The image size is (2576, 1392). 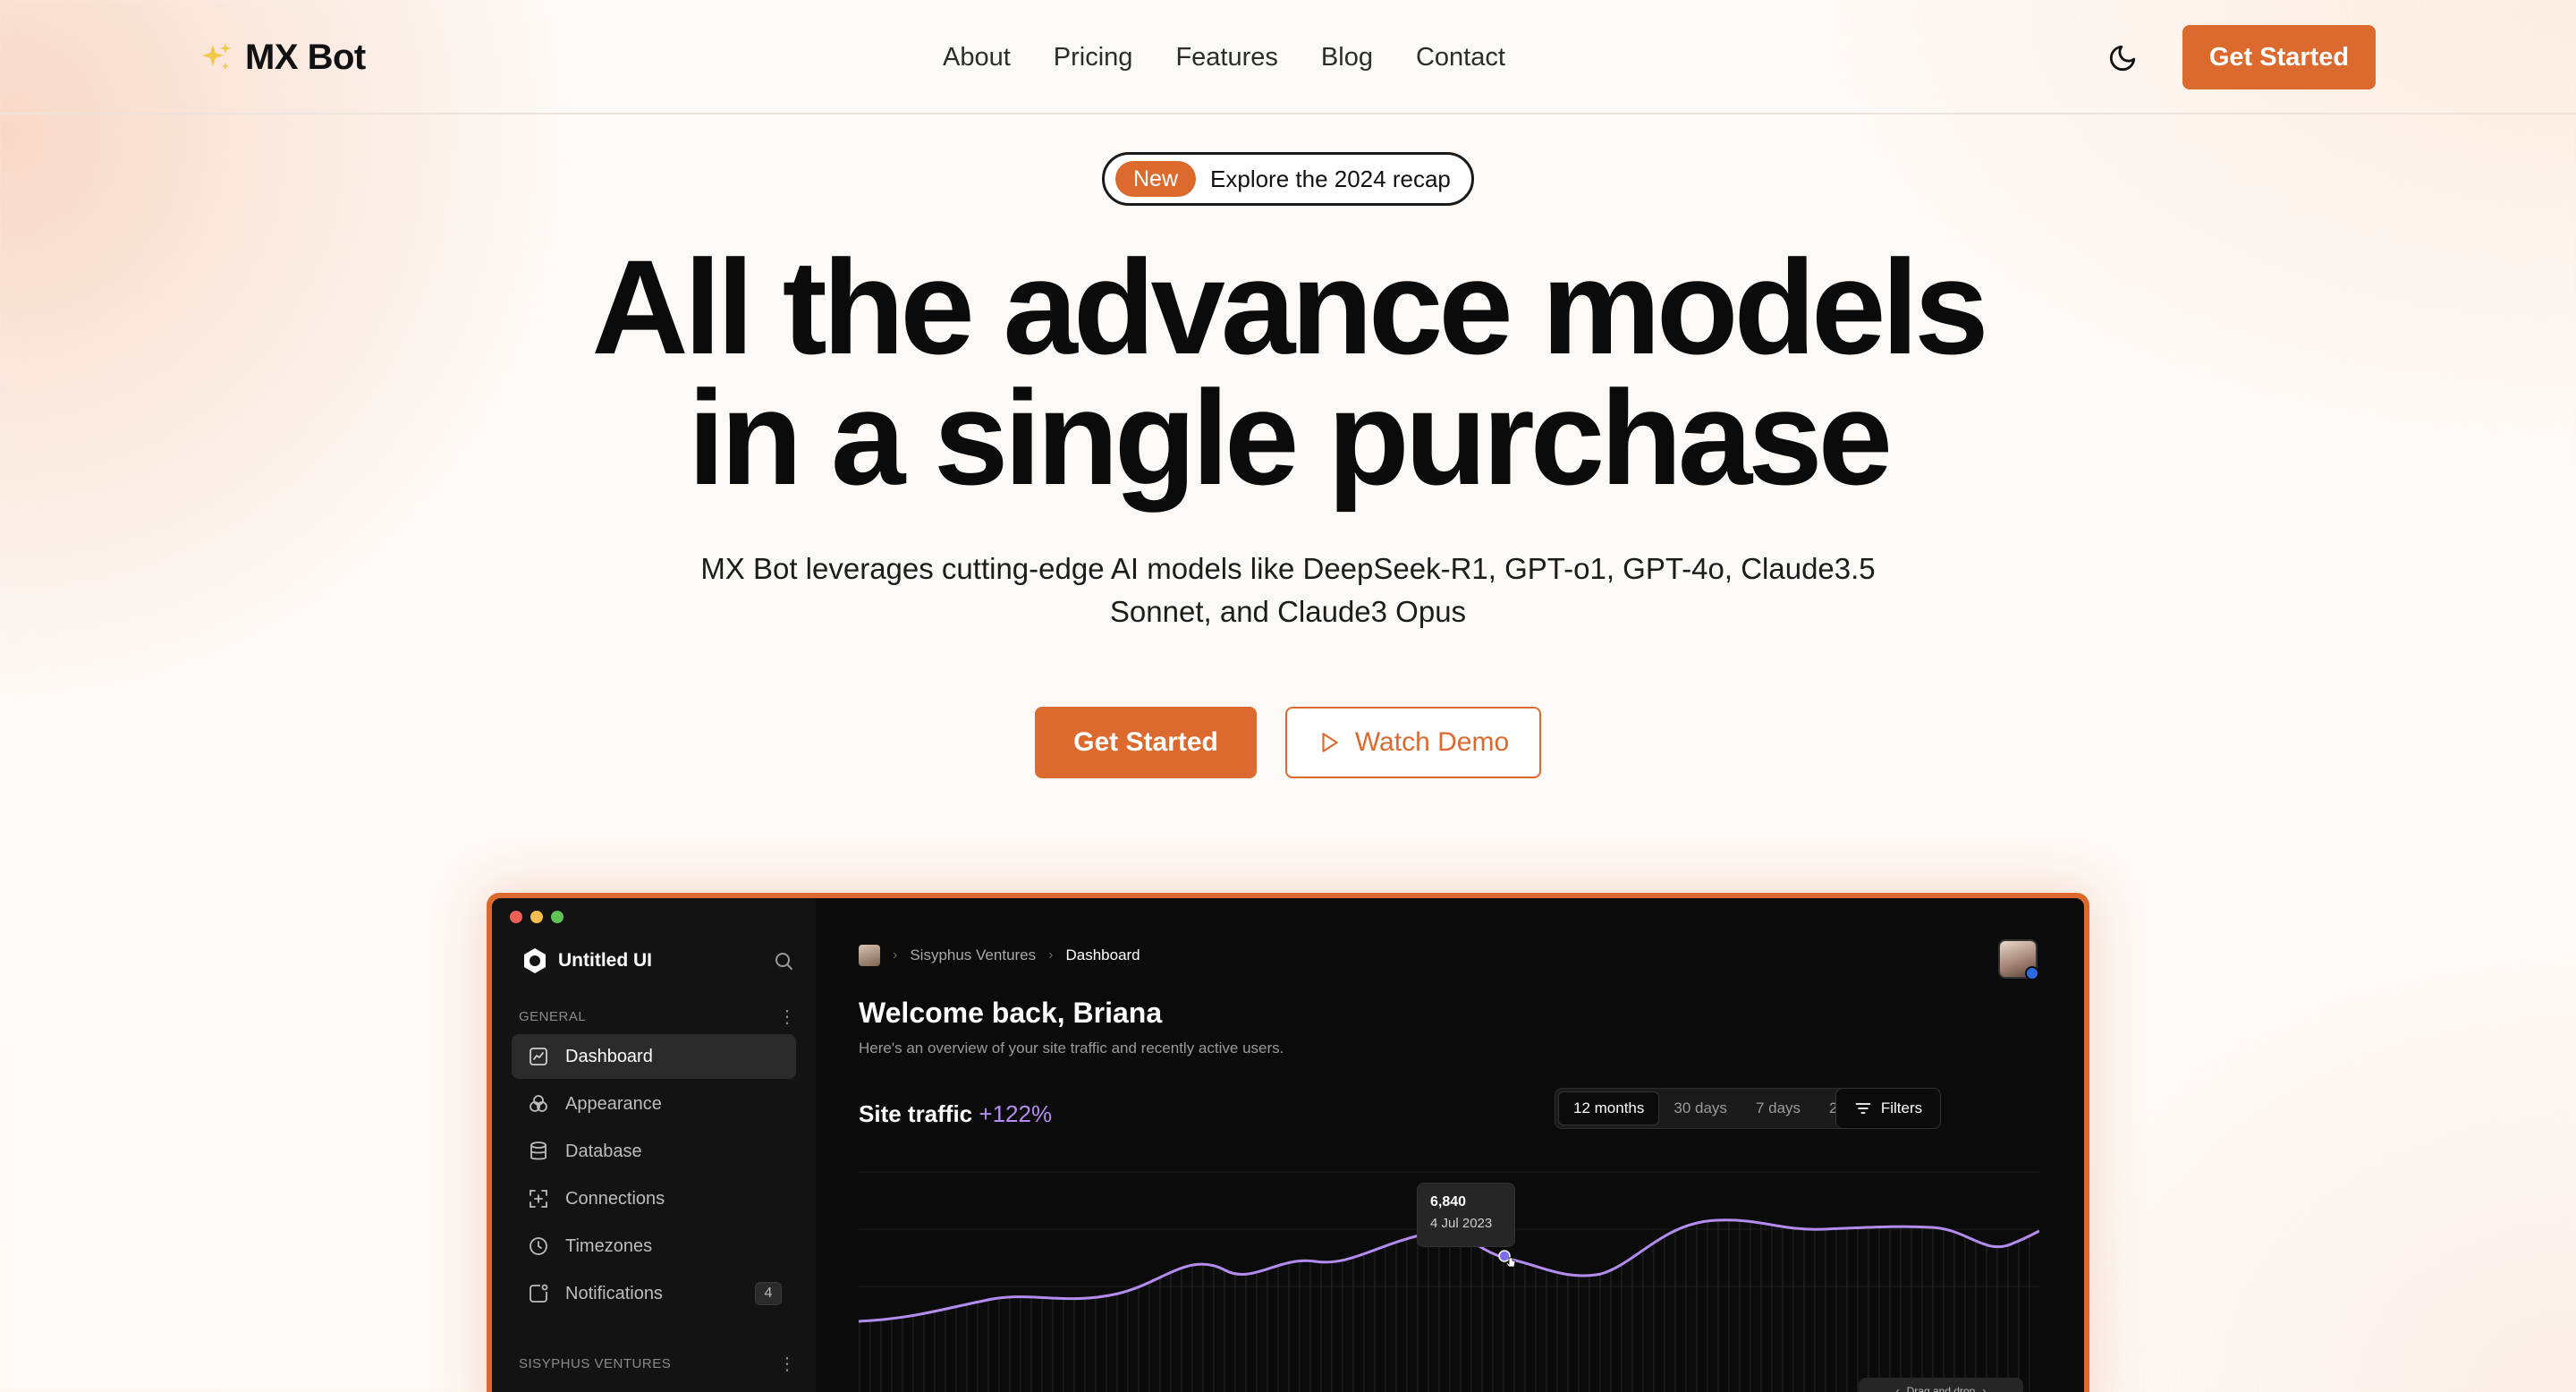 I want to click on nav-link-blog: Blog, so click(x=1347, y=57).